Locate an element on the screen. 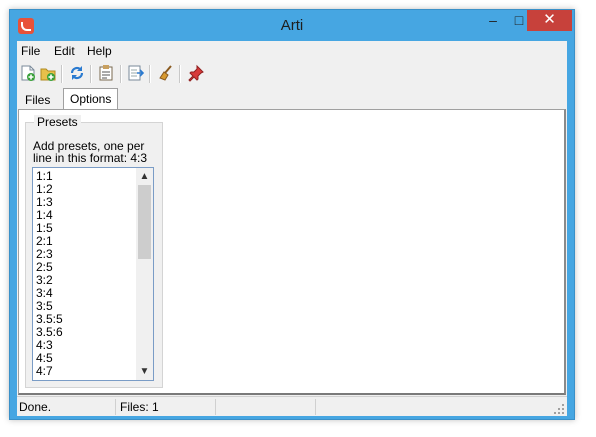 The width and height of the screenshot is (596, 437). scroll-thumb is located at coordinates (144, 222).